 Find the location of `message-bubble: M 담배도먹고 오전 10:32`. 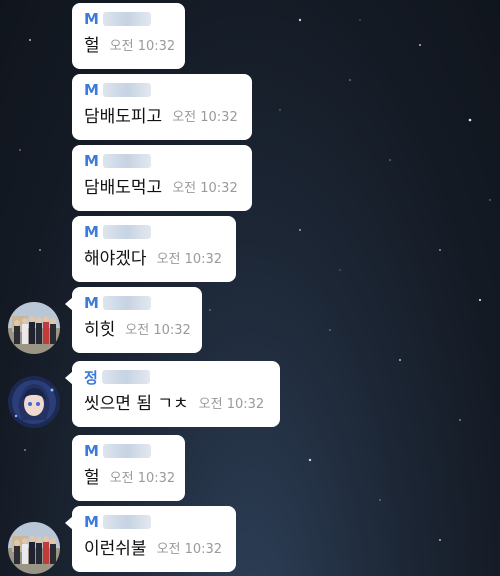

message-bubble: M 담배도먹고 오전 10:32 is located at coordinates (162, 178).